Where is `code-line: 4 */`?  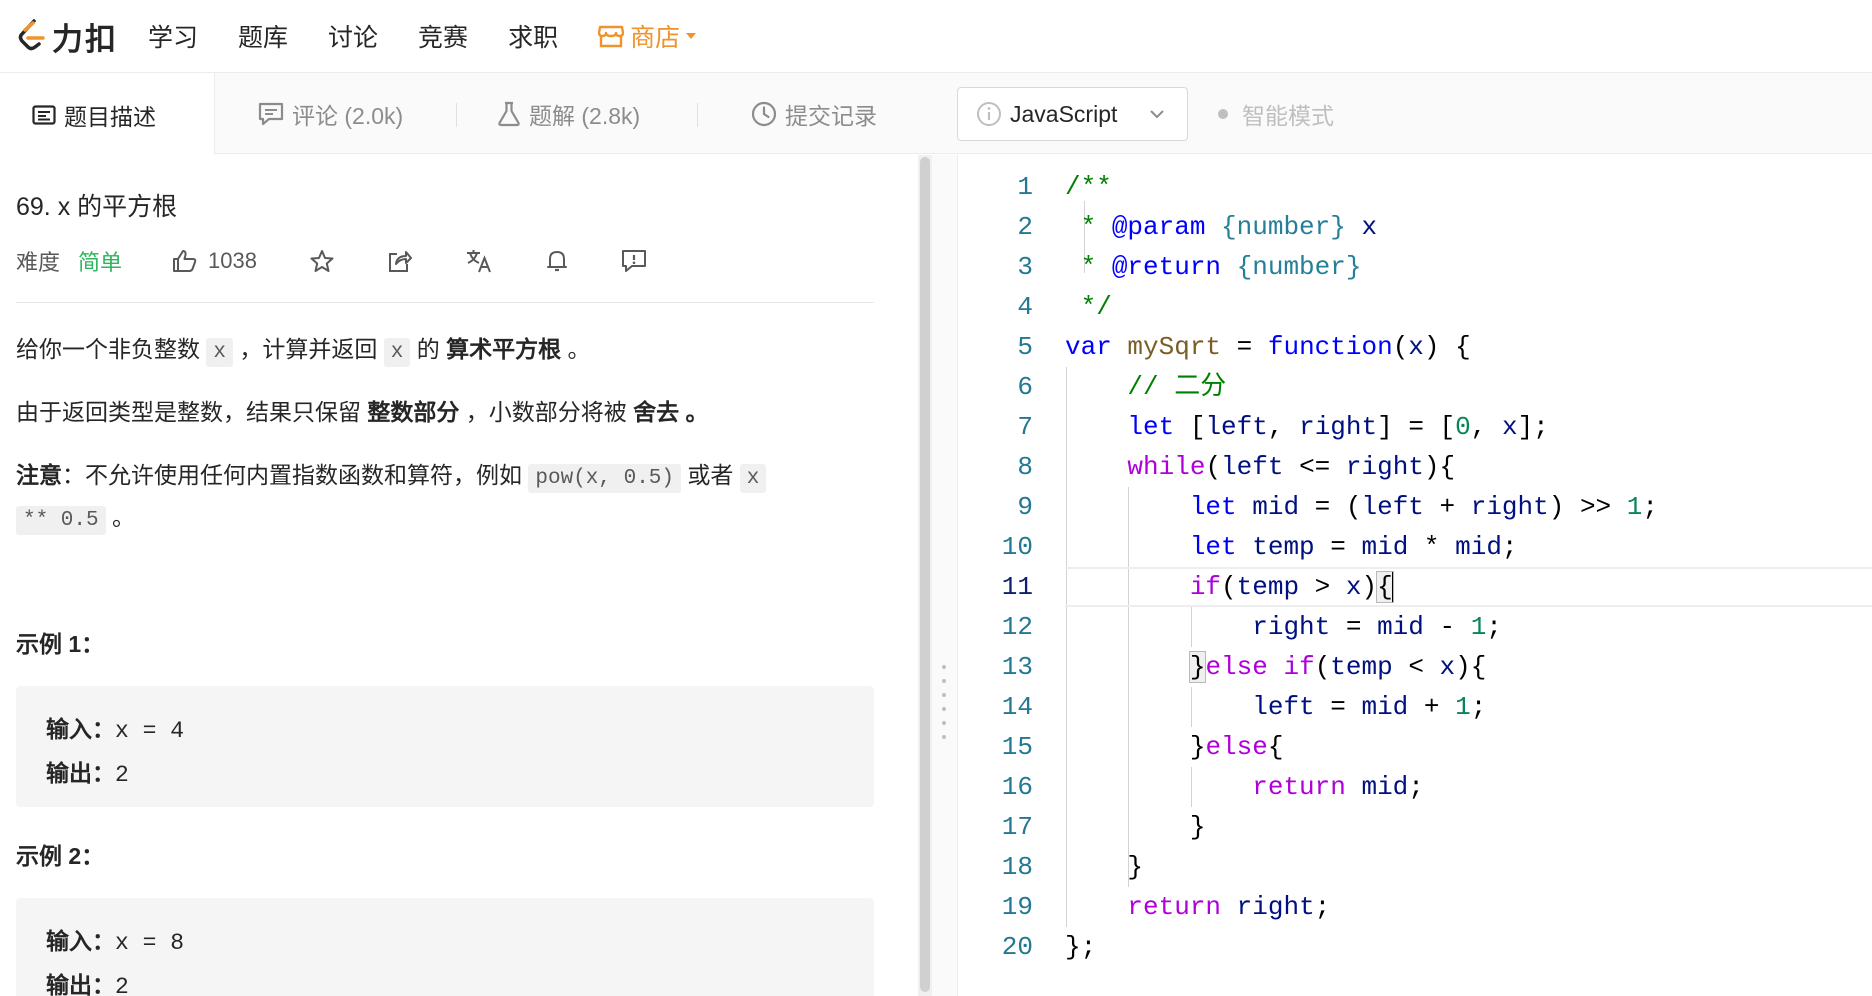
code-line: 4 */ is located at coordinates (1064, 307).